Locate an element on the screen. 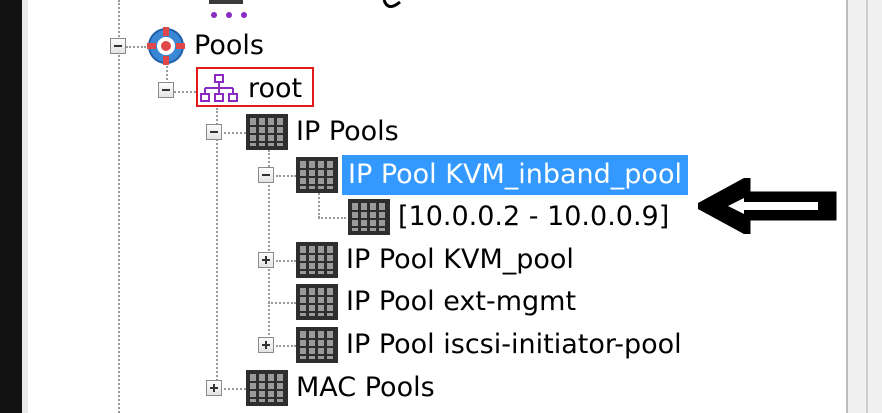 This screenshot has height=413, width=882. collapse-pools-toggle is located at coordinates (118, 46).